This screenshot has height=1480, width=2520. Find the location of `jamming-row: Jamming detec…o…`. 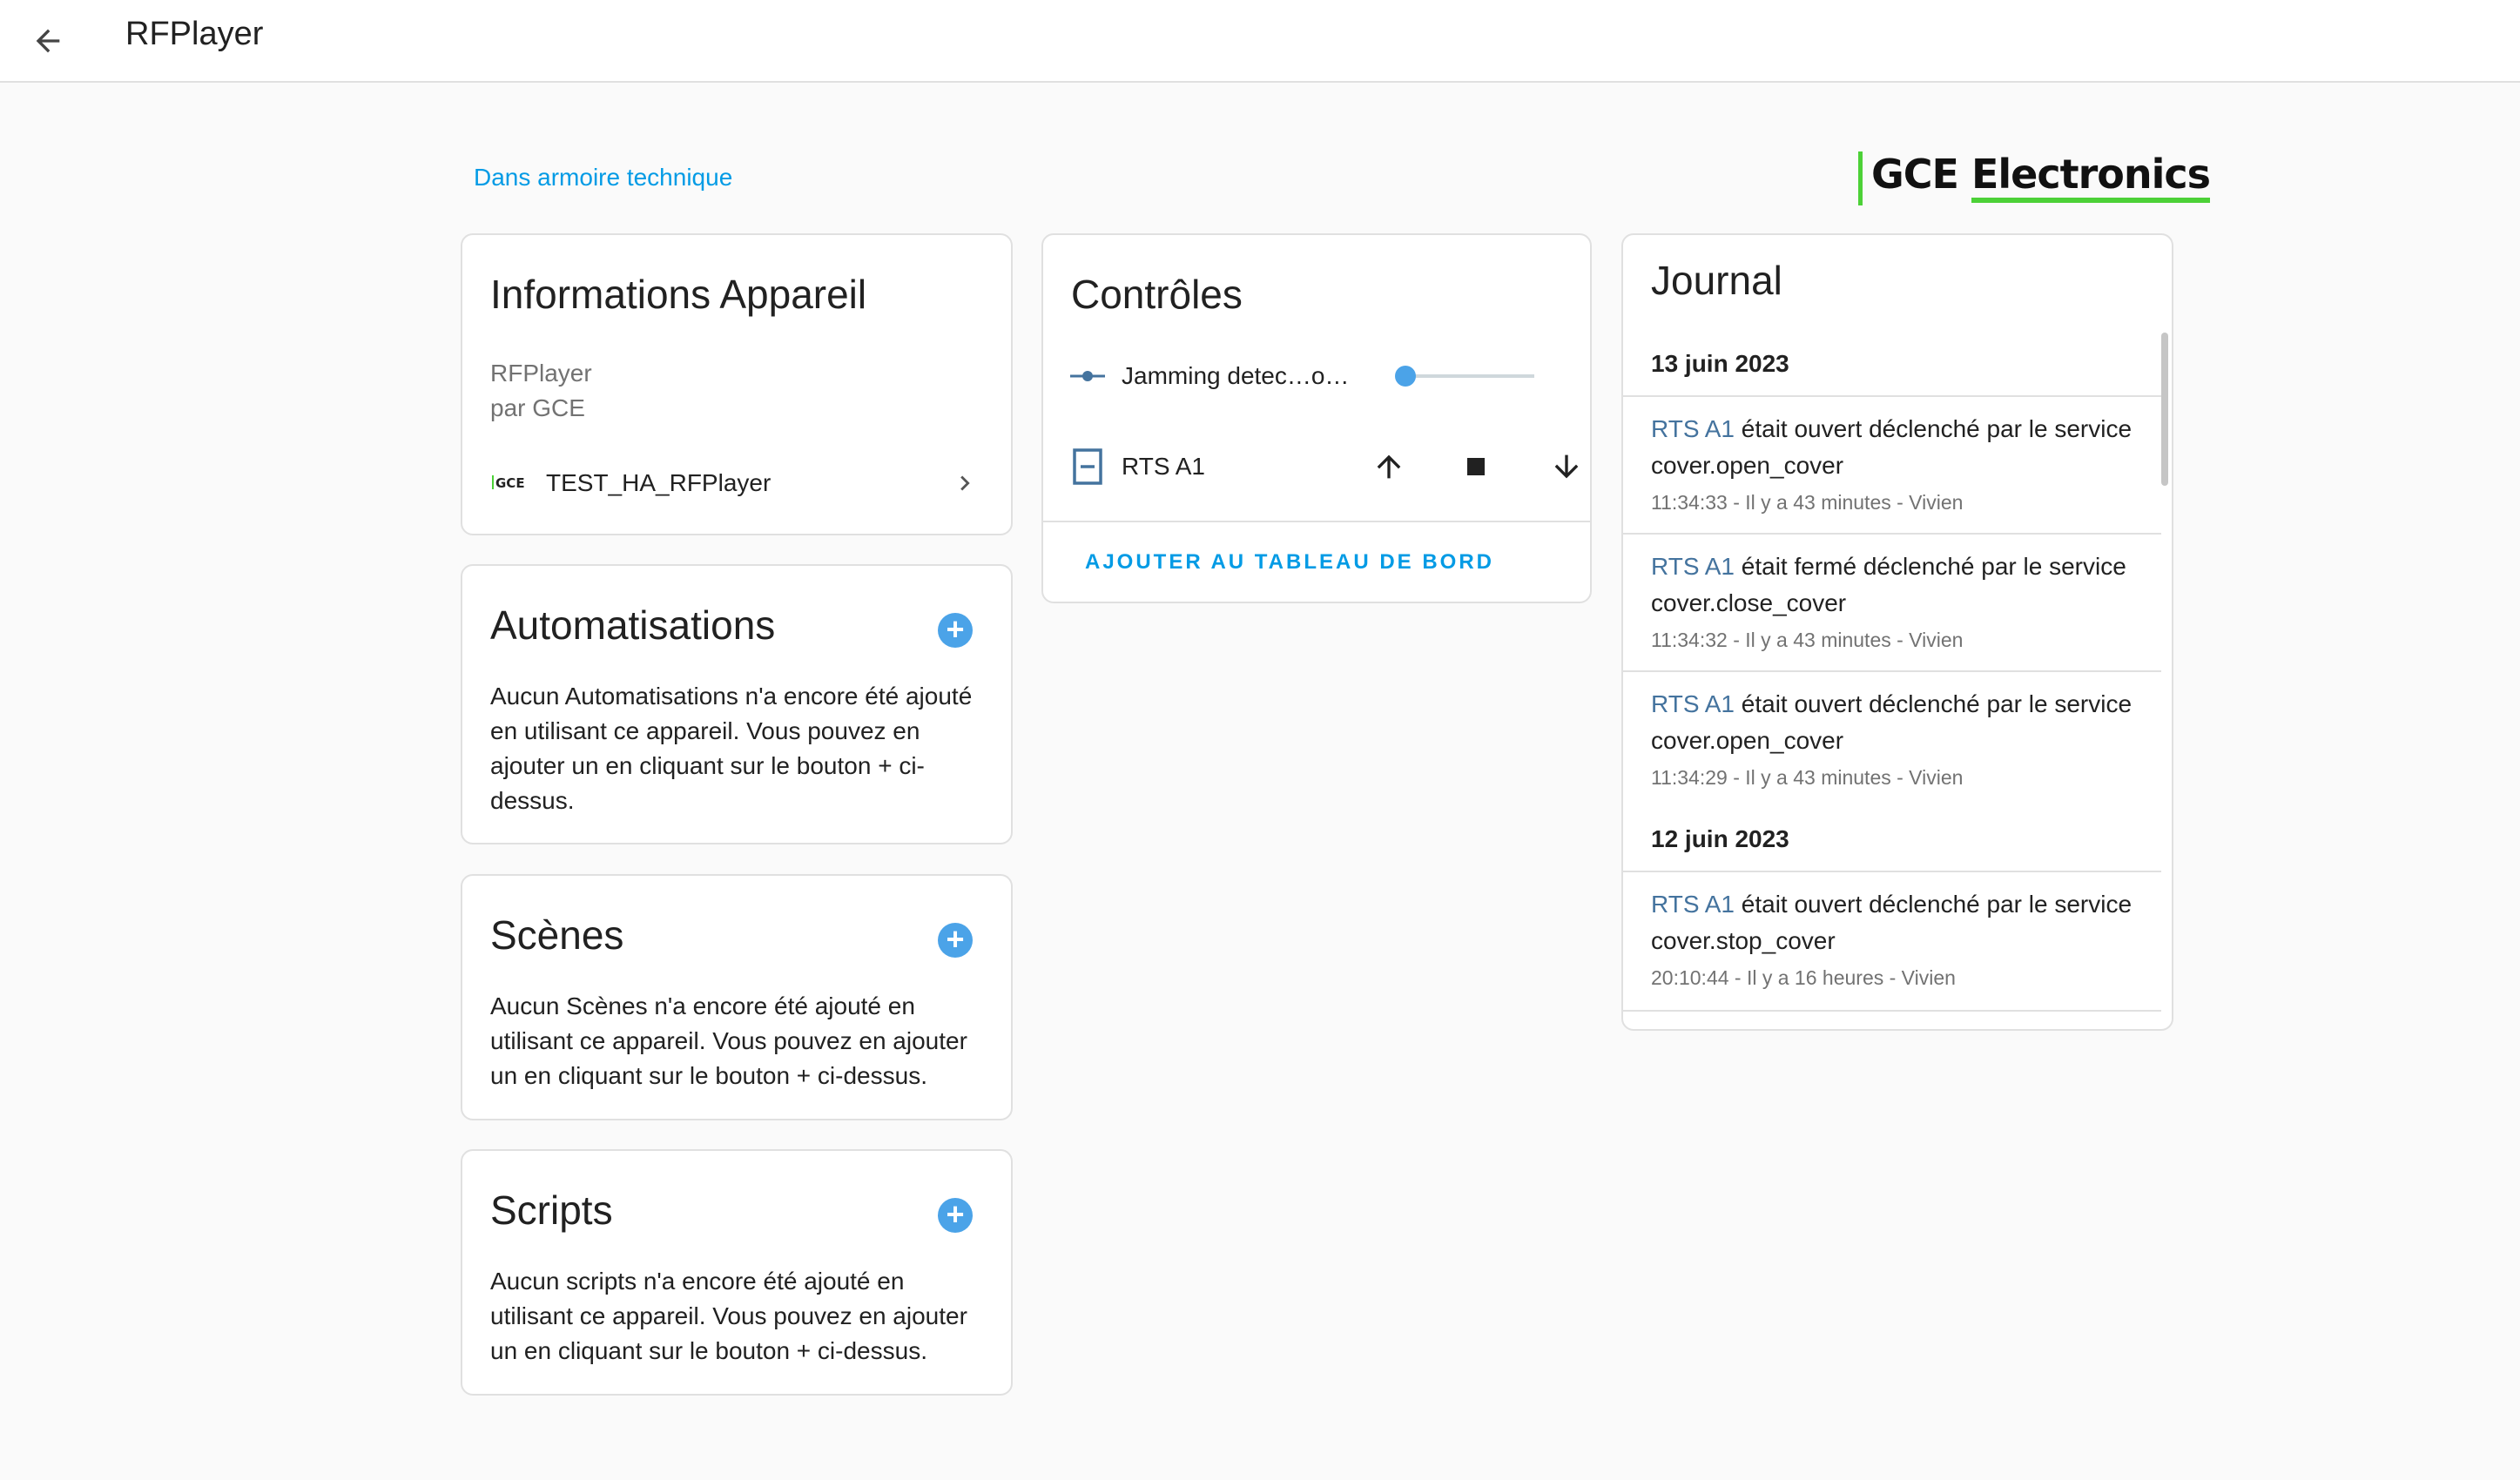

jamming-row: Jamming detec…o… is located at coordinates (1316, 376).